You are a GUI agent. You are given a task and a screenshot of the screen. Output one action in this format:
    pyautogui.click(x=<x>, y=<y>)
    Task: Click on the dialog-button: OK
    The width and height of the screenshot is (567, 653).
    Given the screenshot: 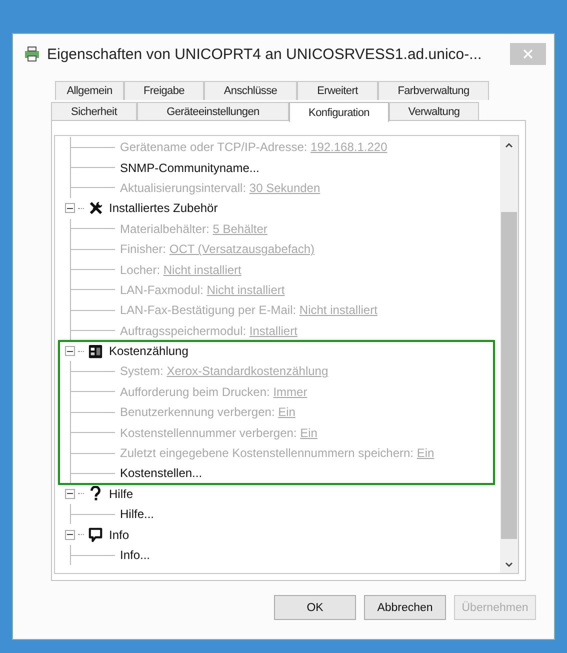 What is the action you would take?
    pyautogui.click(x=315, y=607)
    